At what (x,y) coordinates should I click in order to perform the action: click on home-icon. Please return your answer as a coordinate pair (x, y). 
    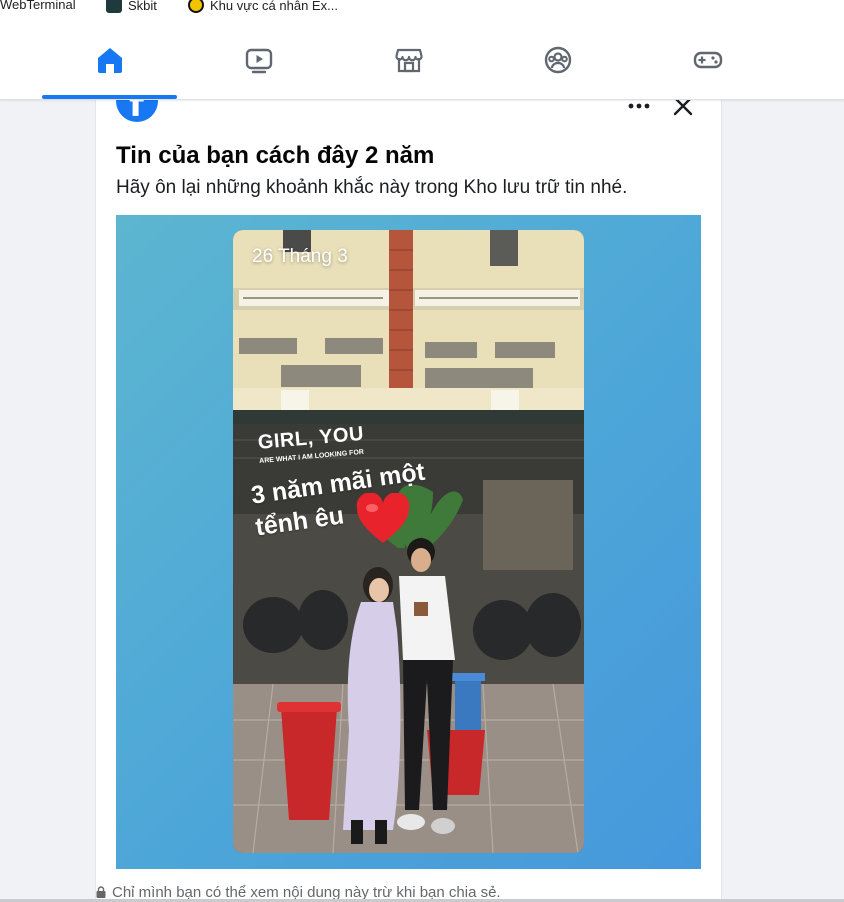
    Looking at the image, I should click on (110, 60).